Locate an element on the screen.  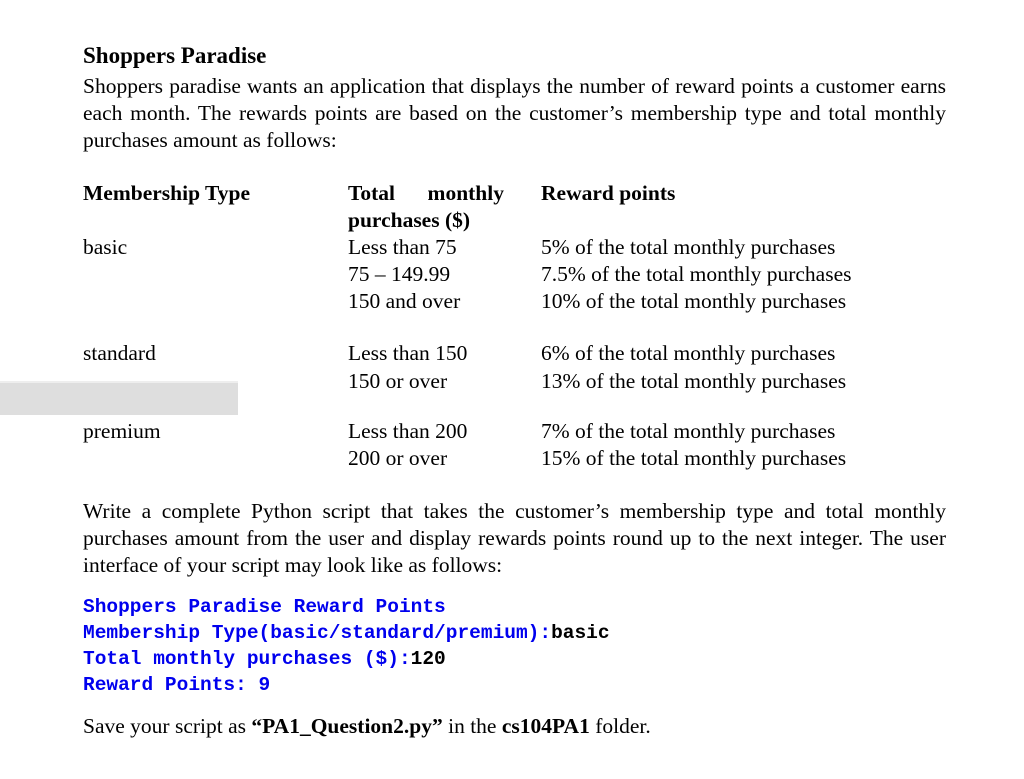
membership-premium: premium is located at coordinates (122, 431).